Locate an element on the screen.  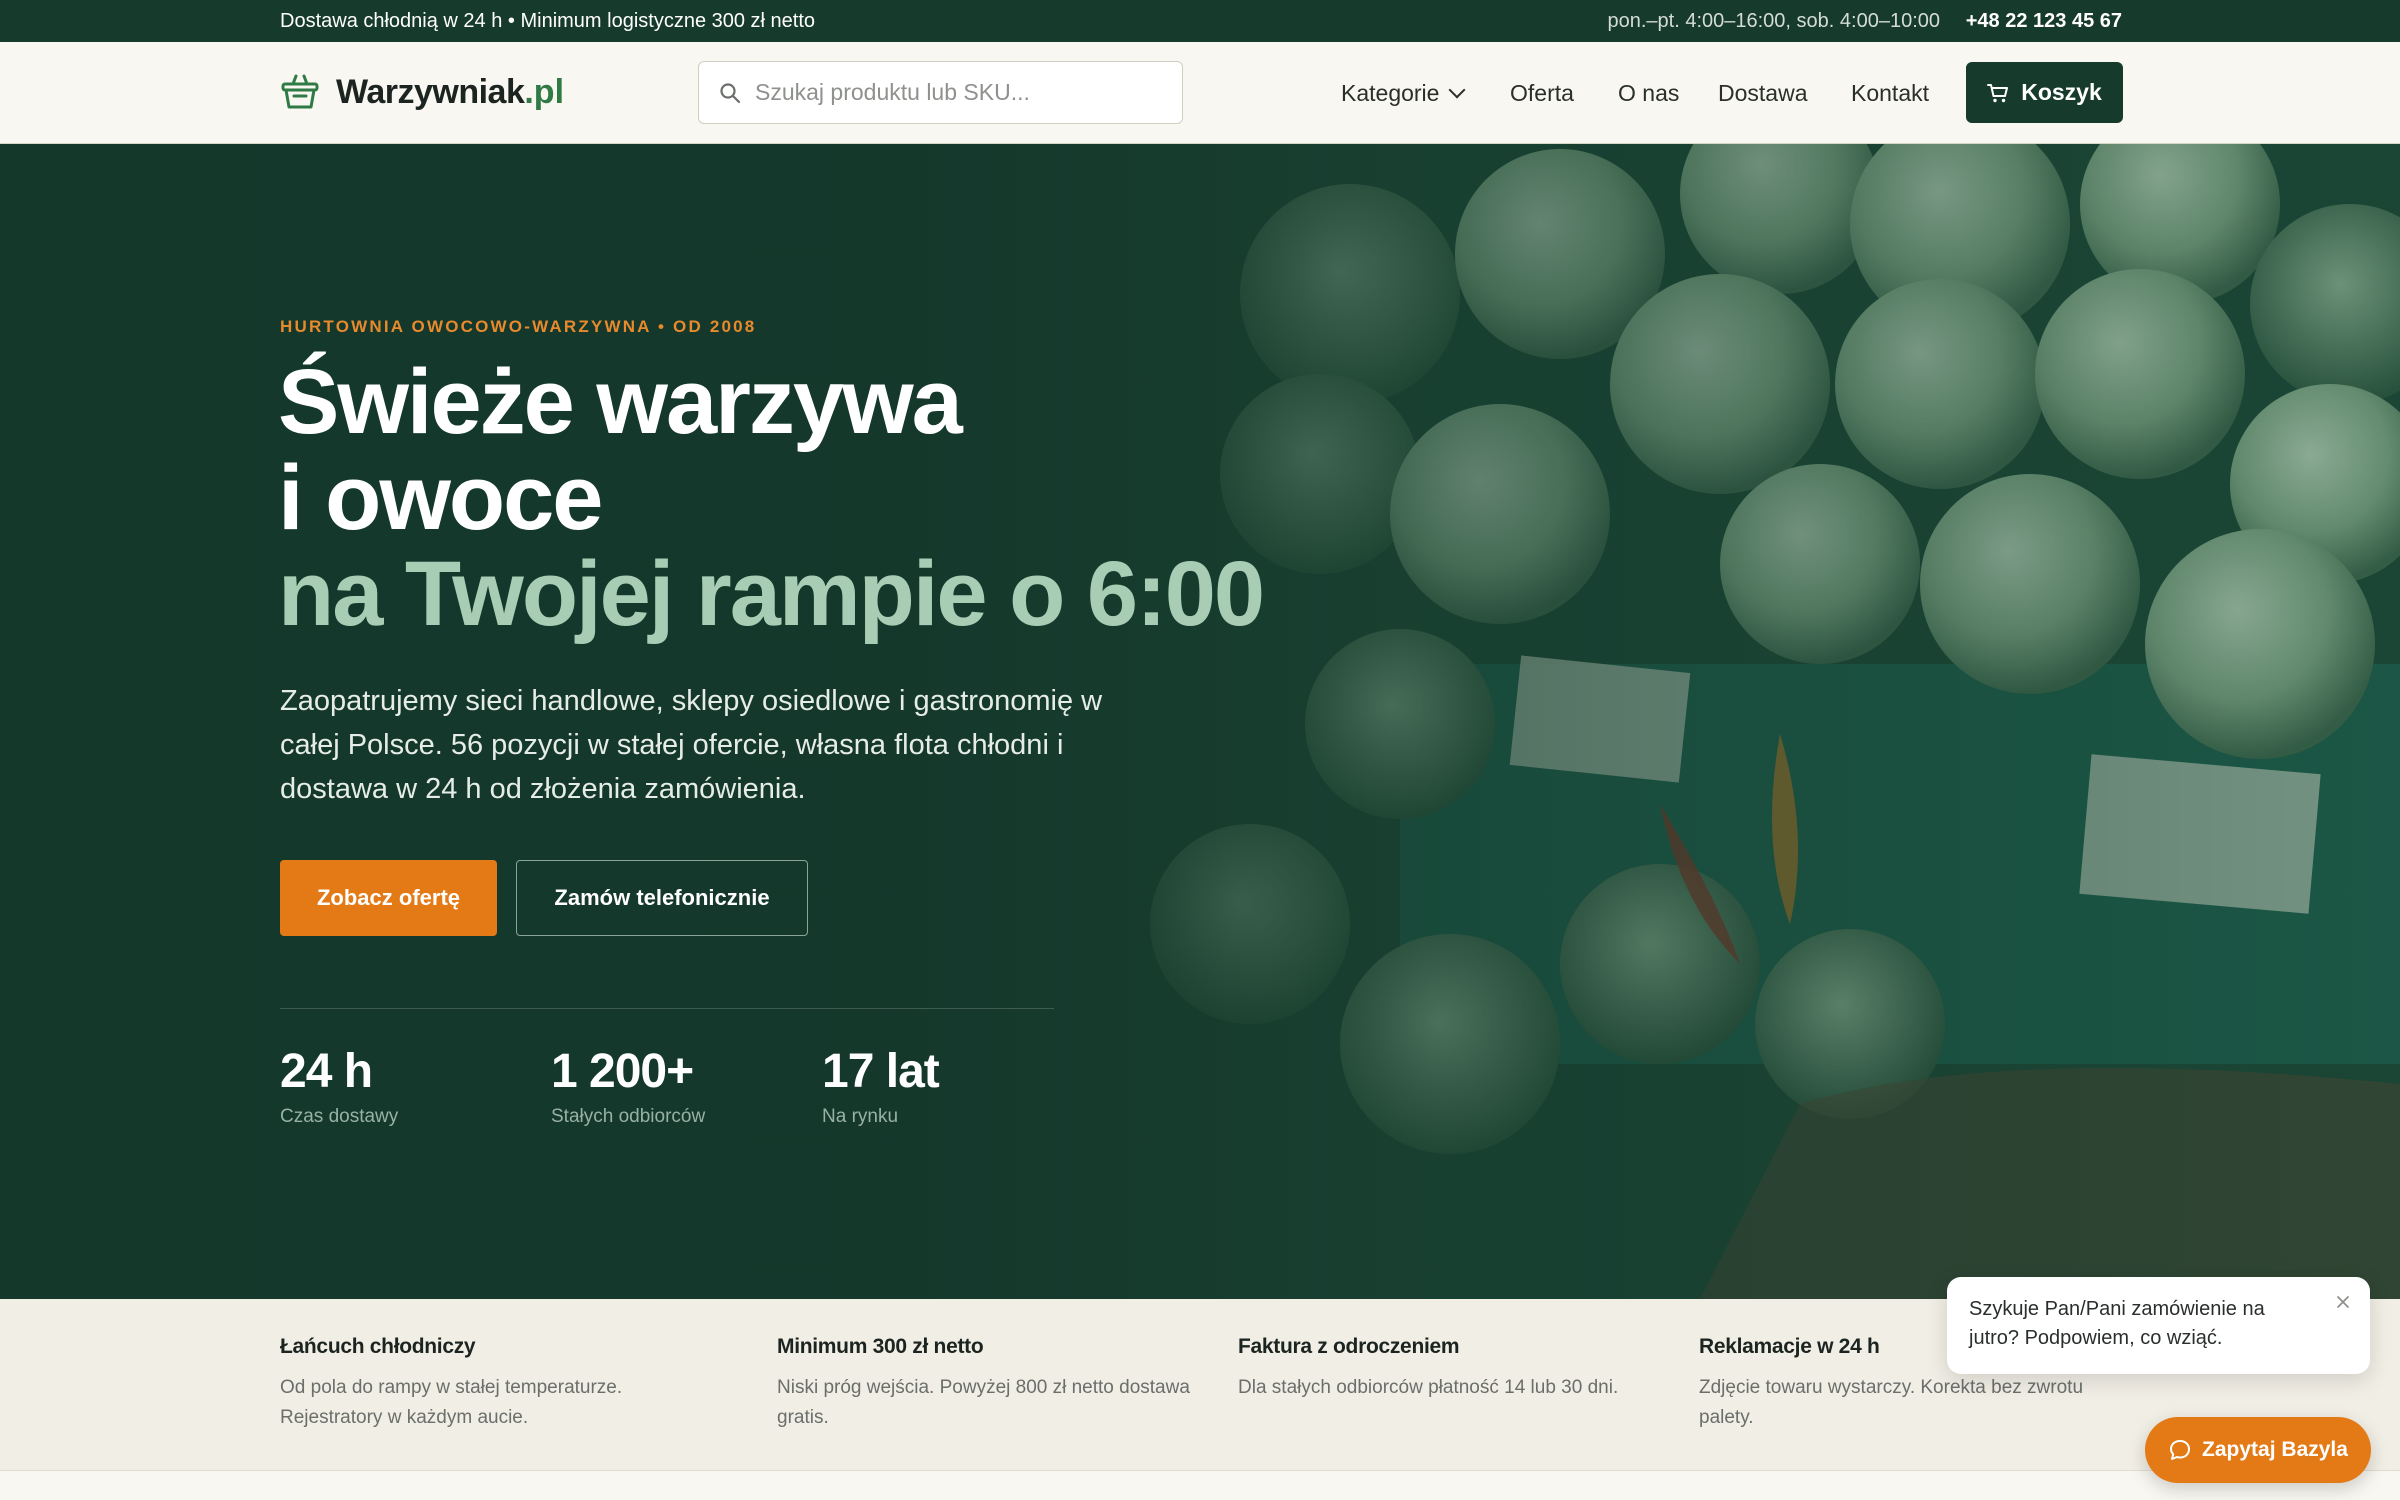
hero-title-line3: na Twojej rampie o 6:00 is located at coordinates (771, 594).